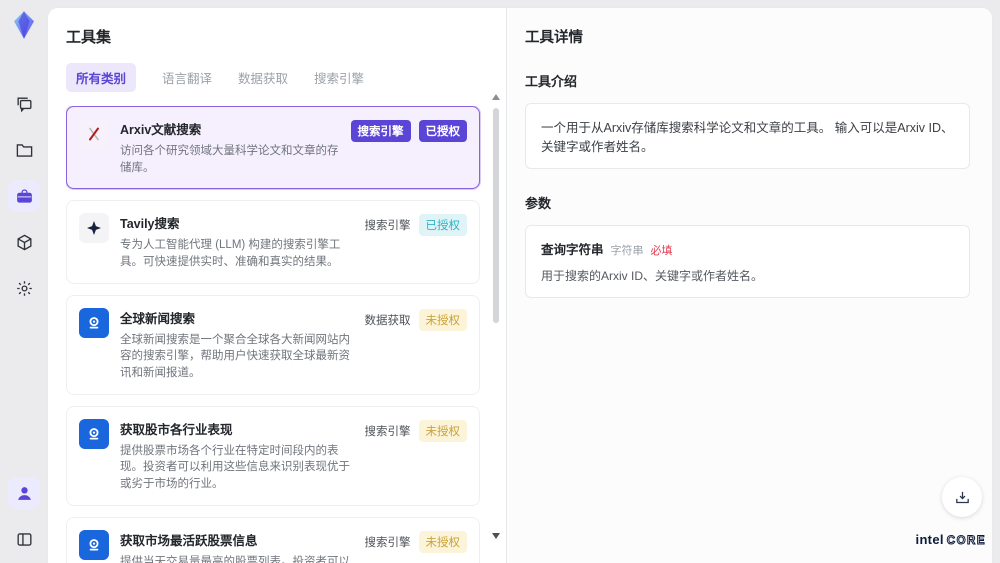 The image size is (1000, 563). Describe the element at coordinates (538, 203) in the screenshot. I see `params-heading: 参数` at that location.